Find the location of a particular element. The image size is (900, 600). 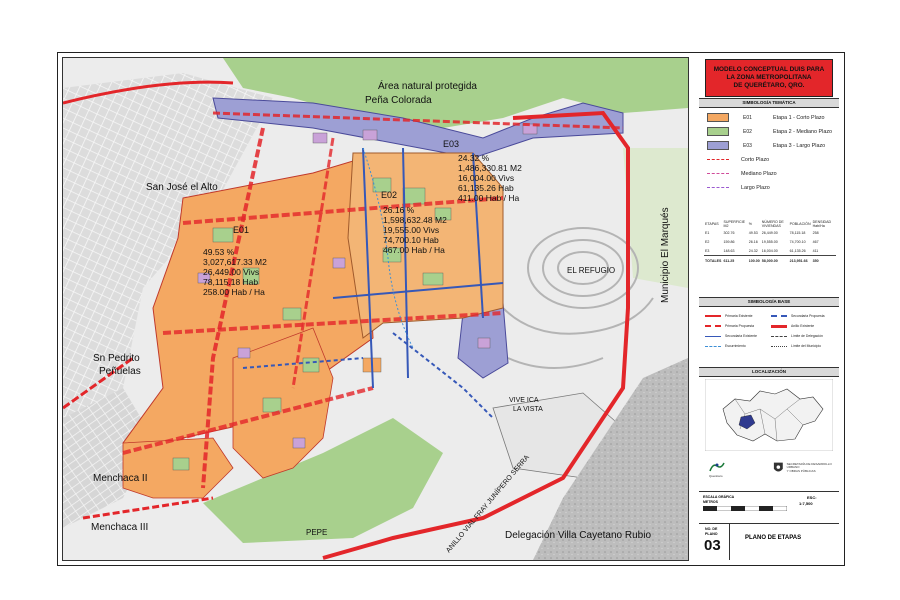

title-line: LA ZONA METROPOLITANA is located at coordinates (769, 77).